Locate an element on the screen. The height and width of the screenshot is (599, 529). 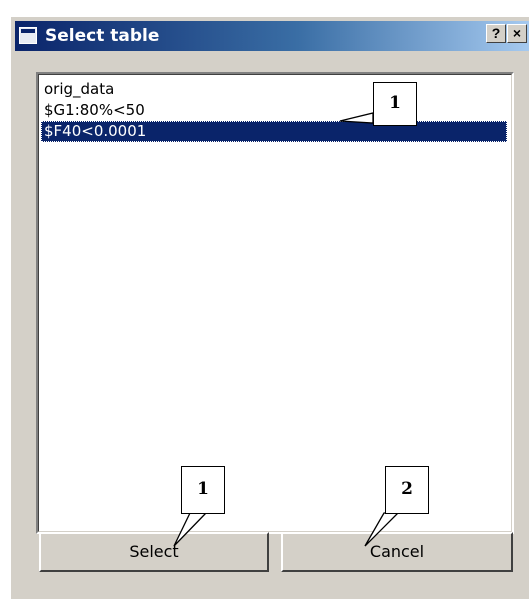
window-title: Select table is located at coordinates (102, 36).